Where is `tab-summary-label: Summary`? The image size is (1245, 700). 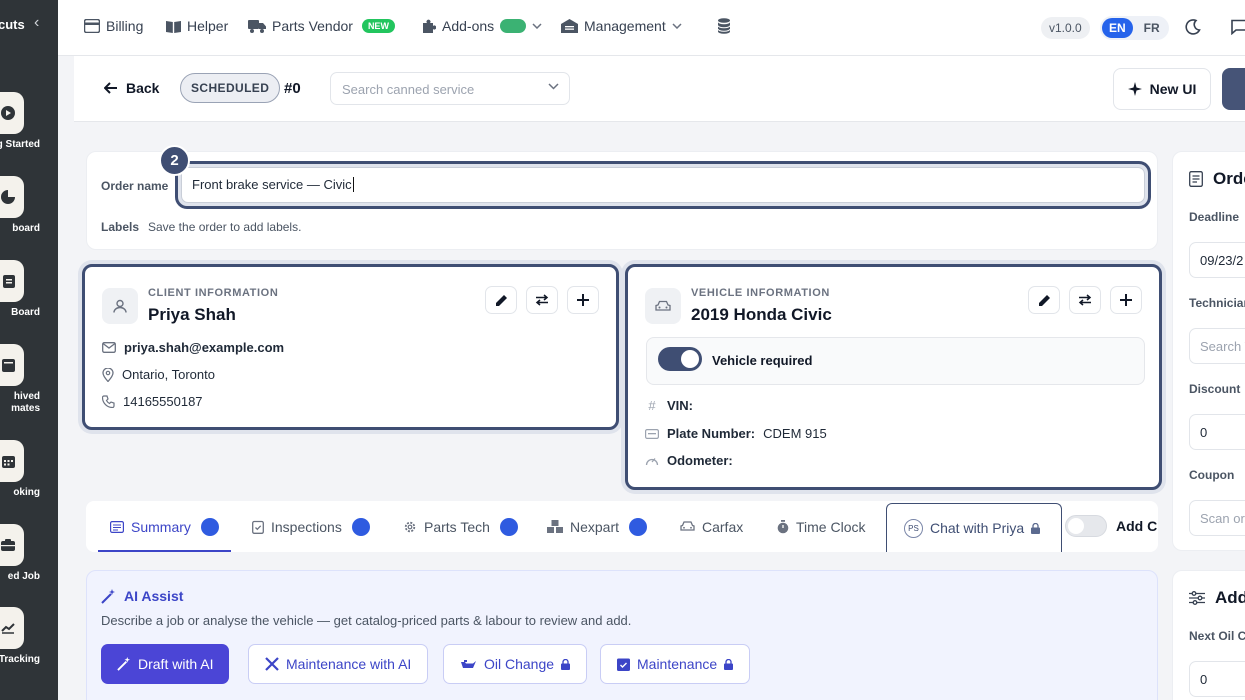
tab-summary-label: Summary is located at coordinates (161, 526).